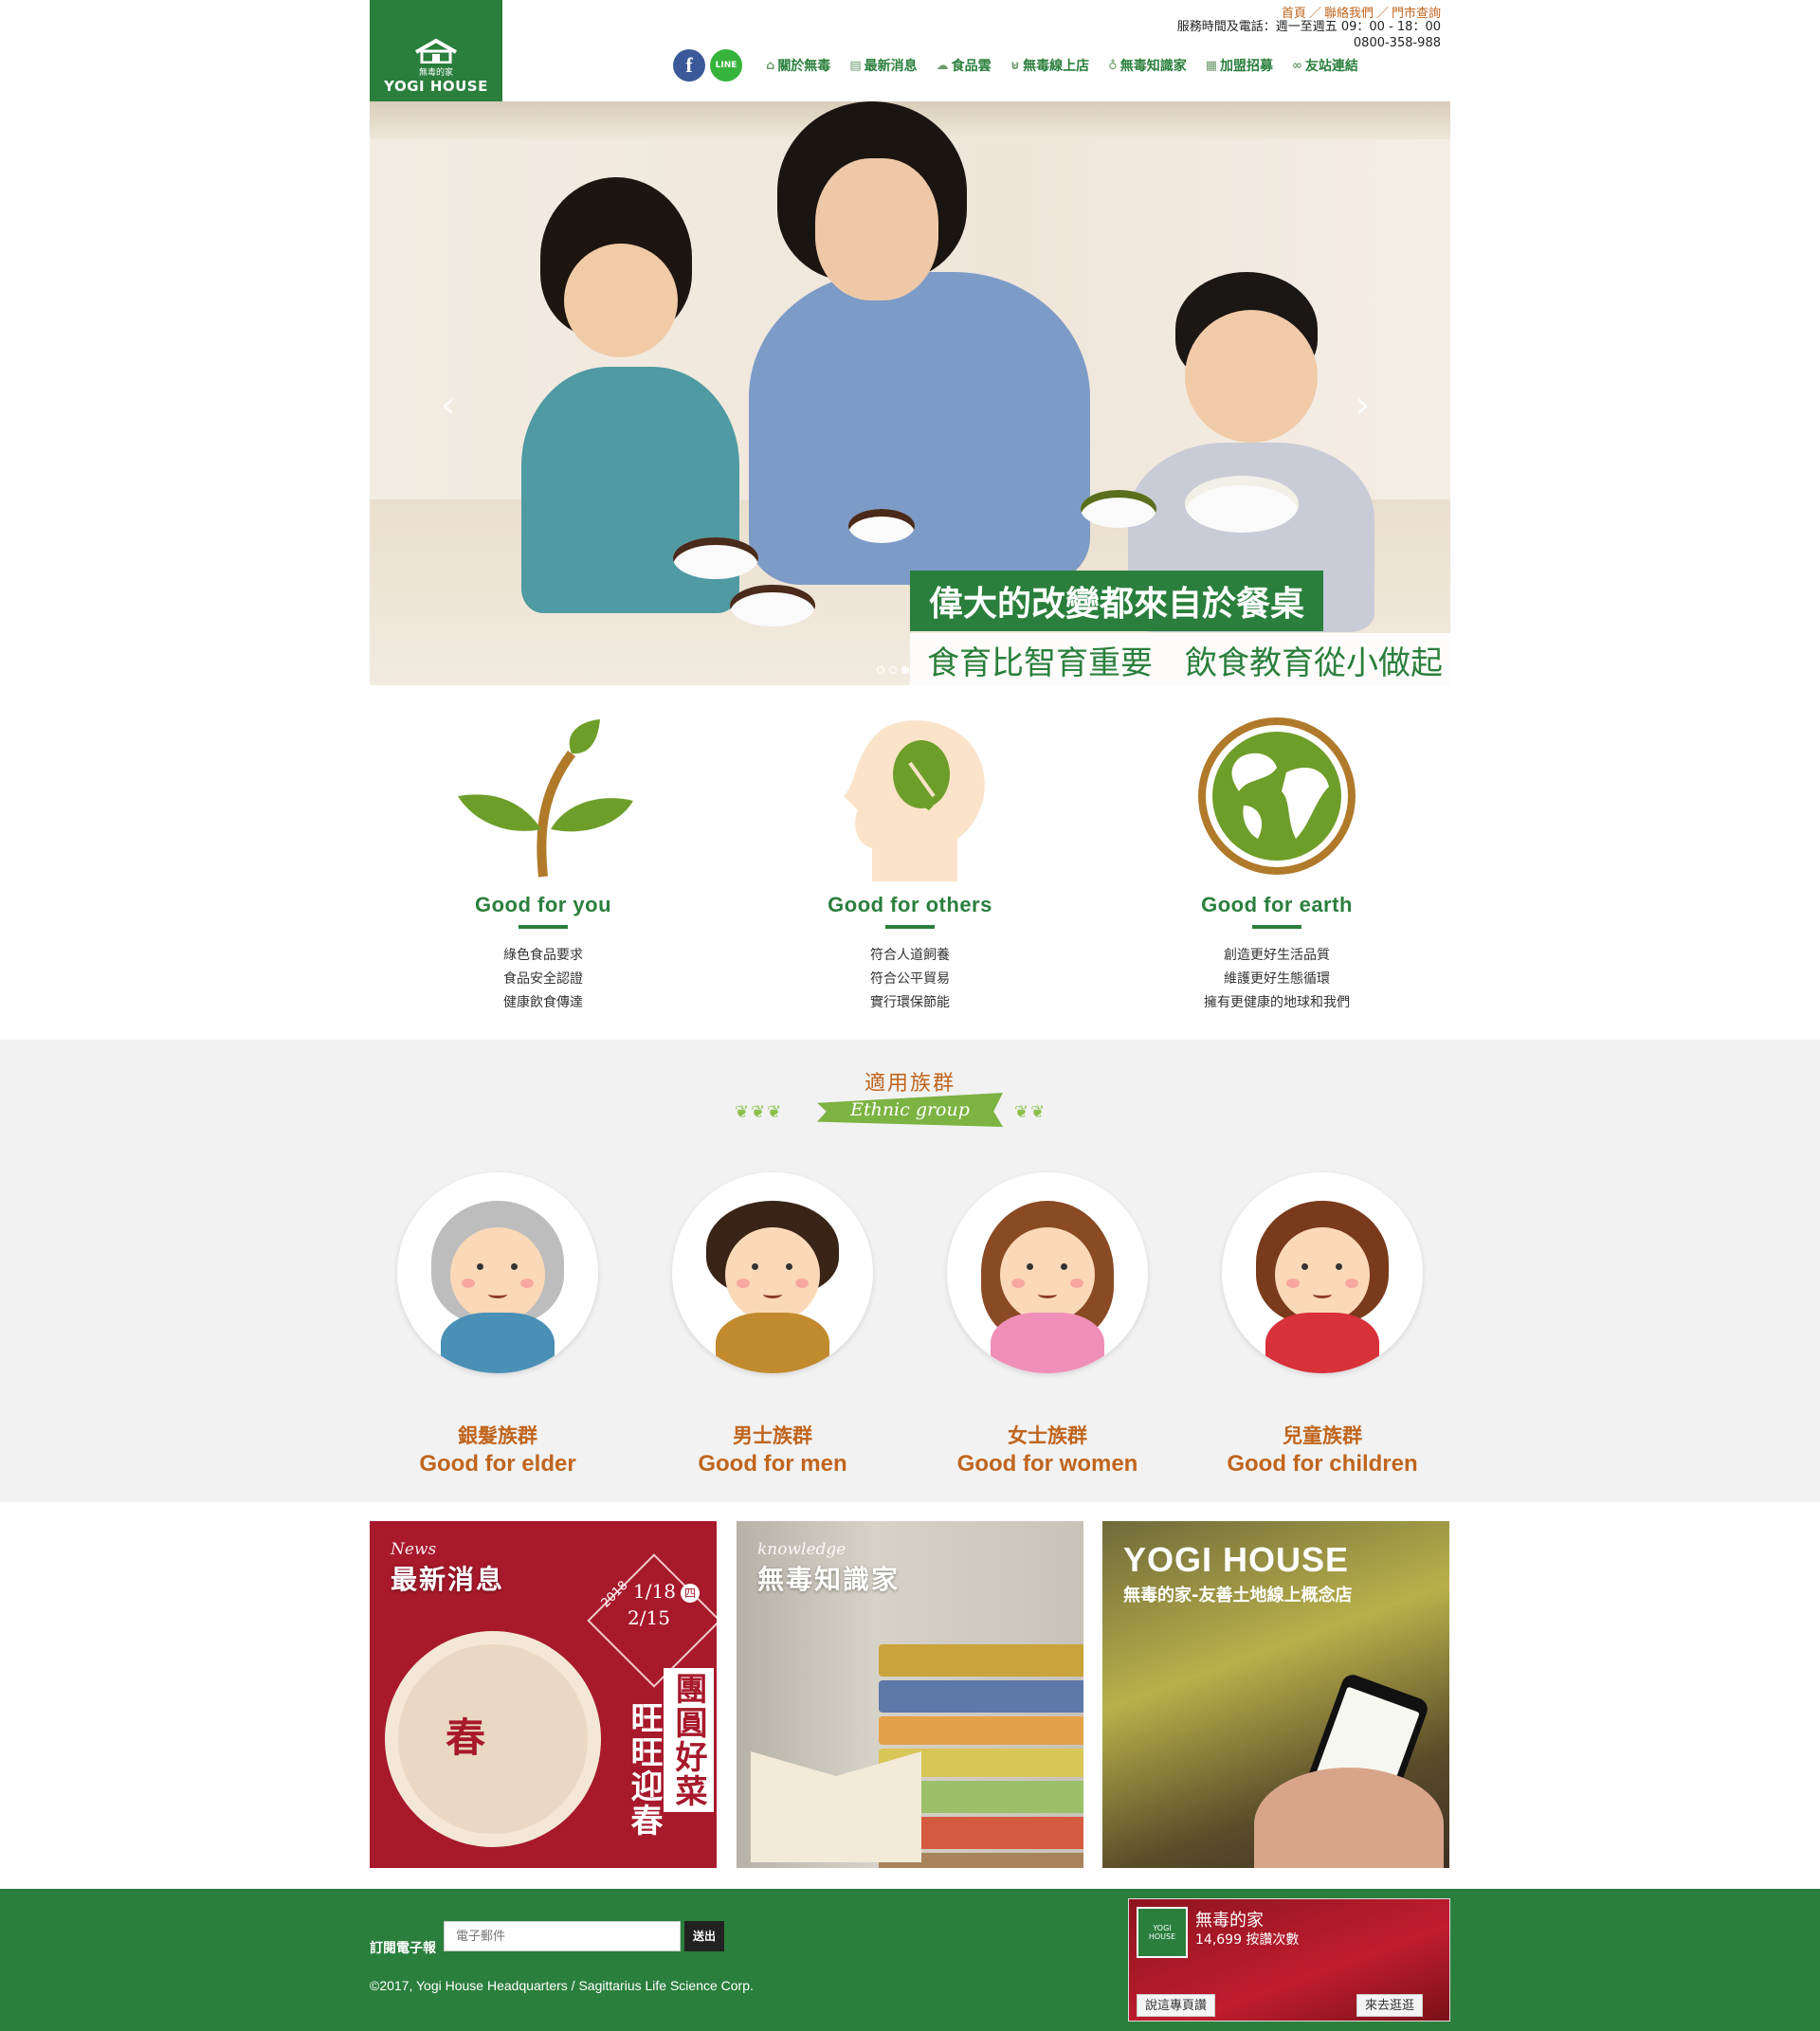 This screenshot has height=2031, width=1820. What do you see at coordinates (1117, 601) in the screenshot?
I see `hero-headline: 偉大的改變都來自於餐桌` at bounding box center [1117, 601].